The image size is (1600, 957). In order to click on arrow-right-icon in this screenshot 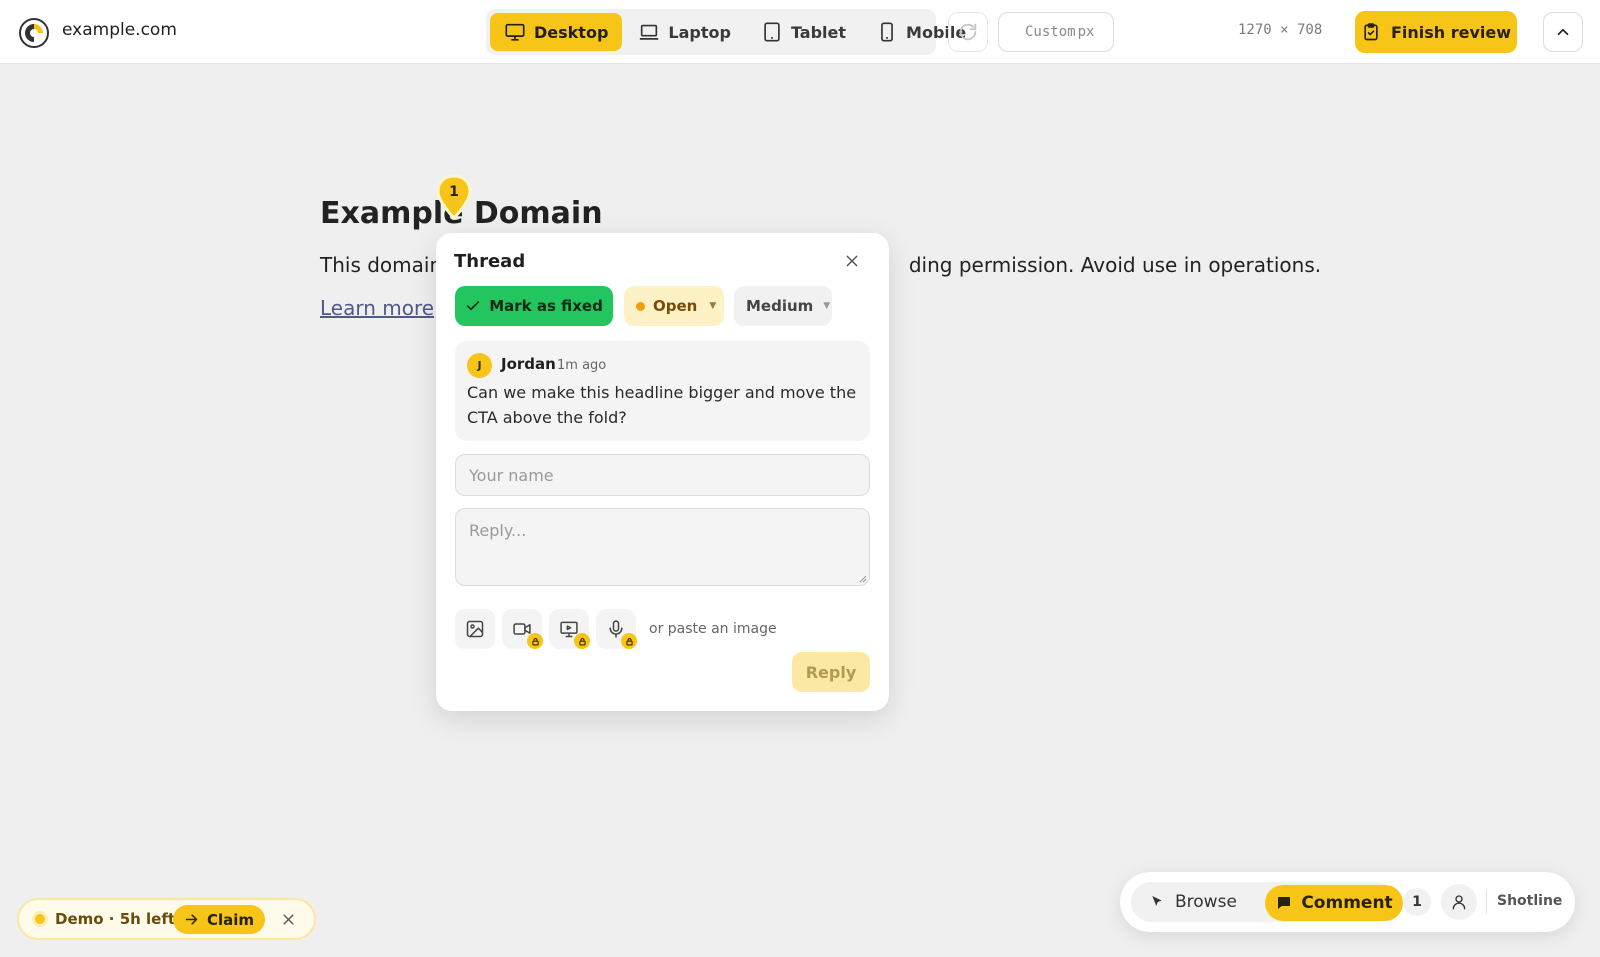, I will do `click(191, 919)`.